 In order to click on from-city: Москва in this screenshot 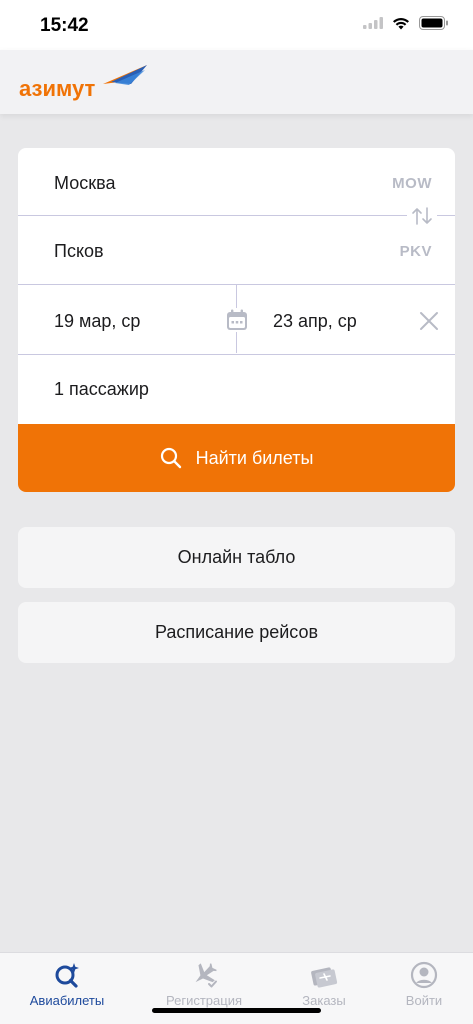, I will do `click(85, 183)`.